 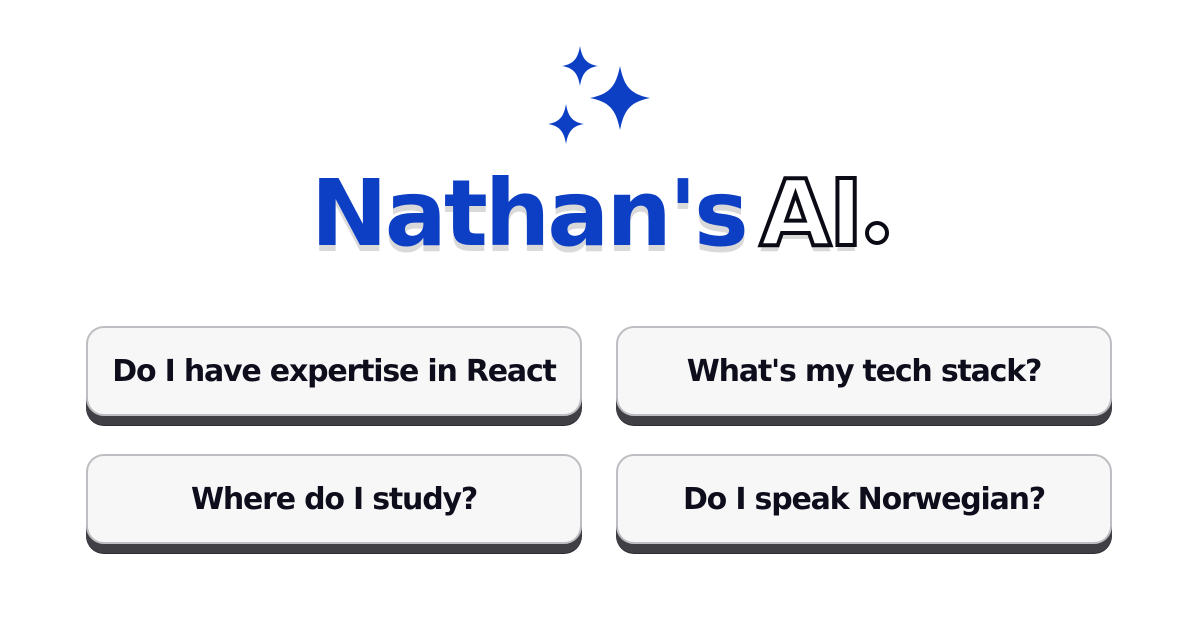 What do you see at coordinates (877, 233) in the screenshot?
I see `title-dot` at bounding box center [877, 233].